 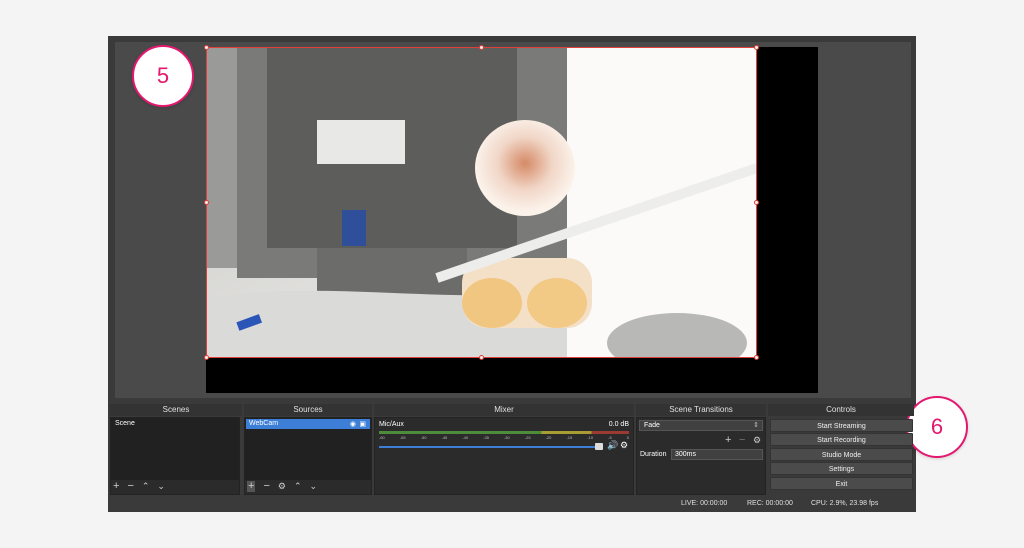 I want to click on scene-item: Scene, so click(x=175, y=423).